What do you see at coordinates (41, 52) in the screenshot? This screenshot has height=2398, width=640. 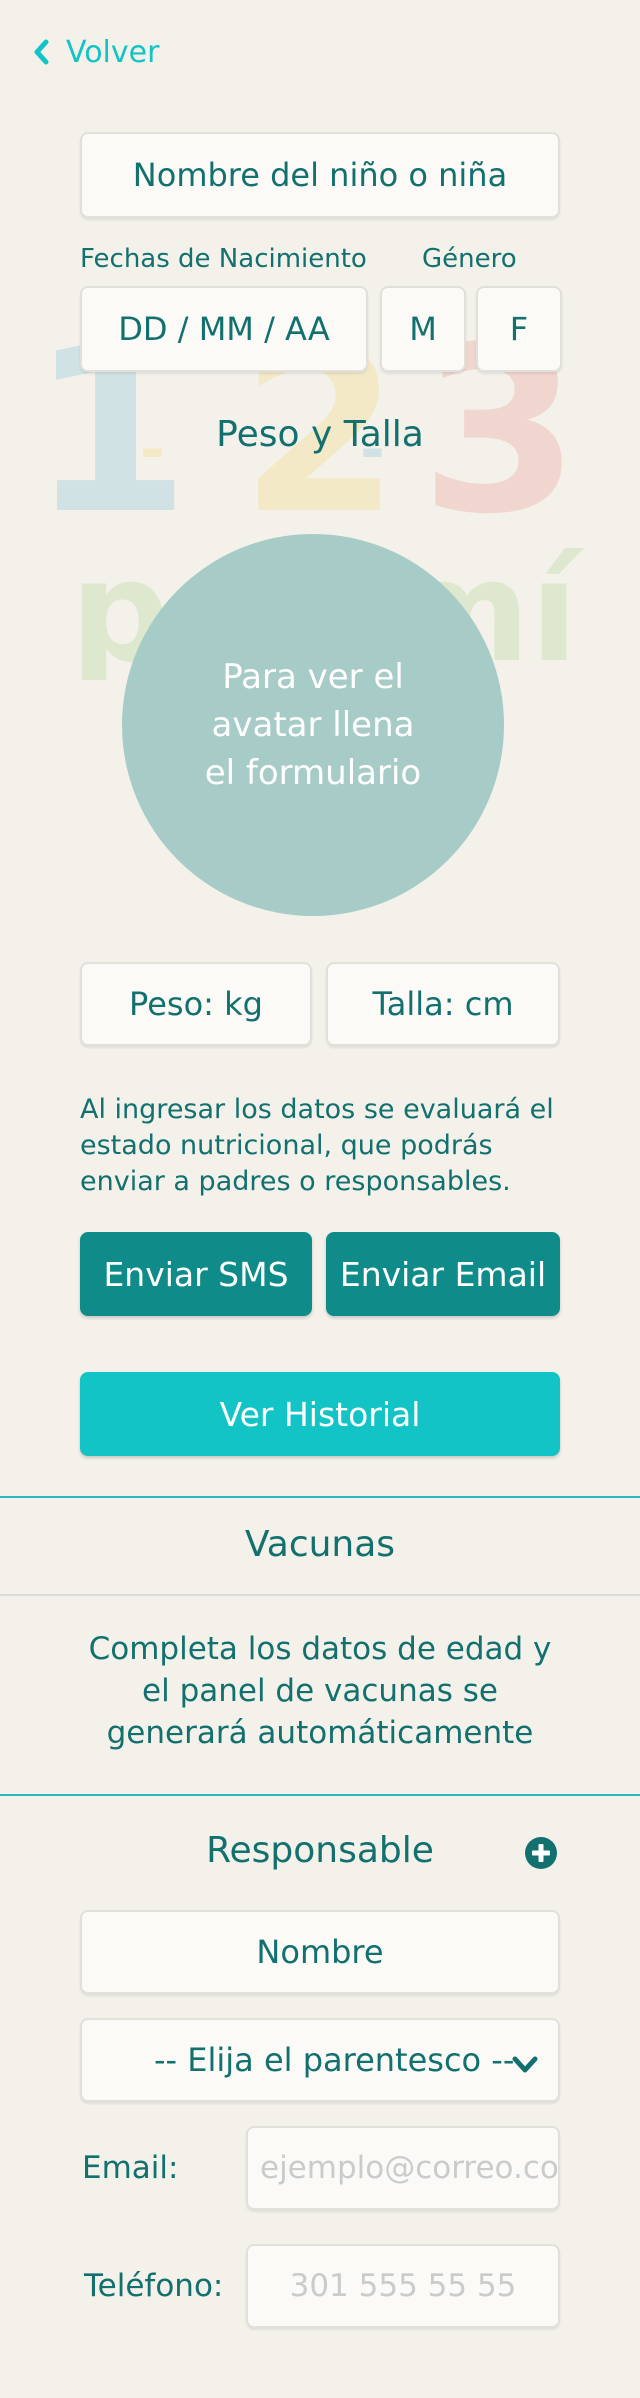 I see `chevron-left-icon` at bounding box center [41, 52].